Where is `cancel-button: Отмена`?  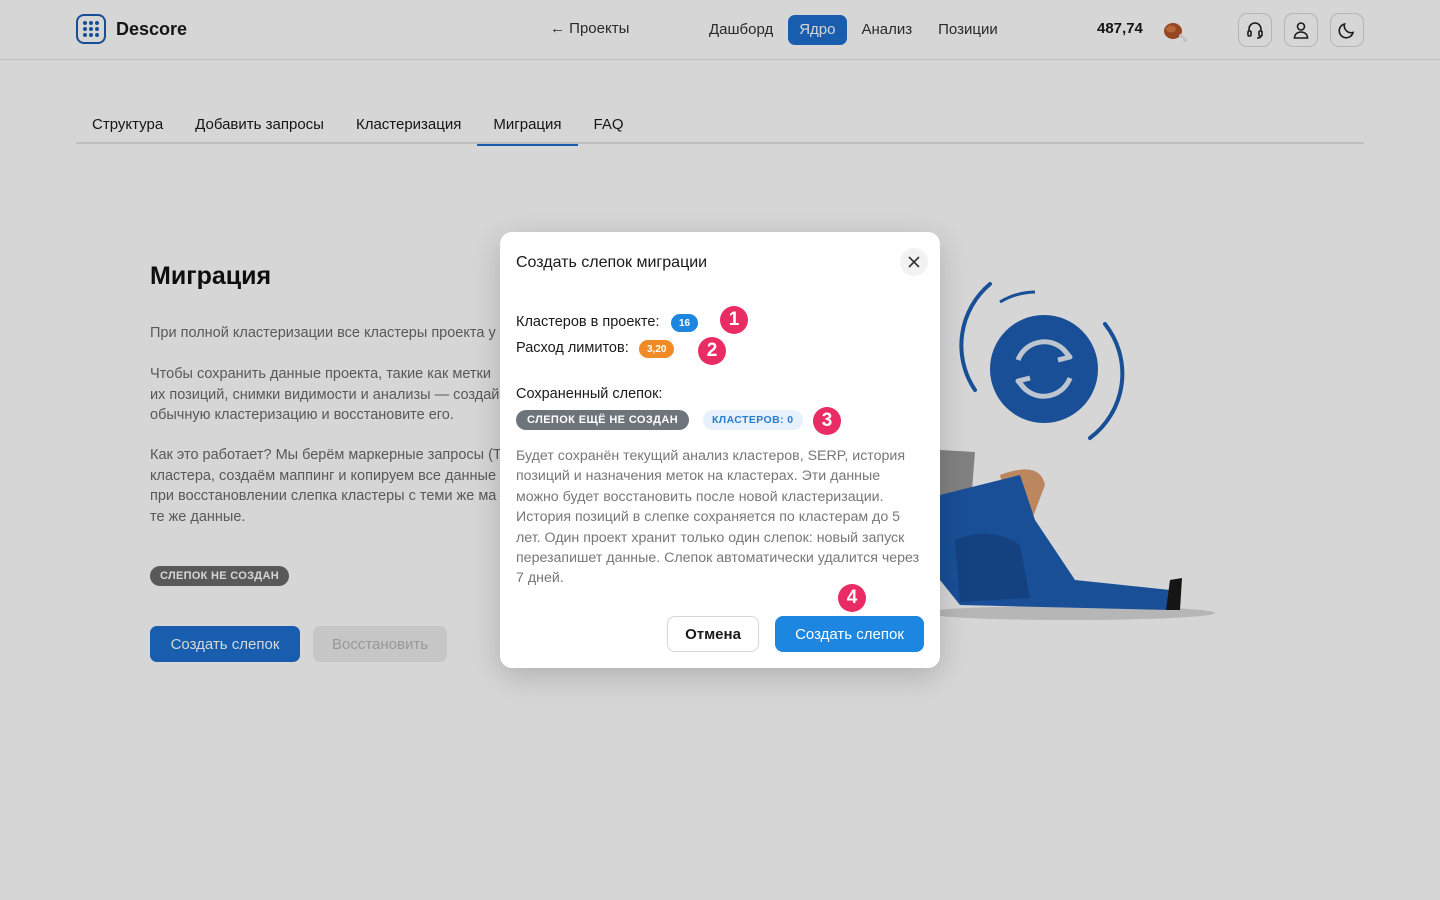
cancel-button: Отмена is located at coordinates (713, 634).